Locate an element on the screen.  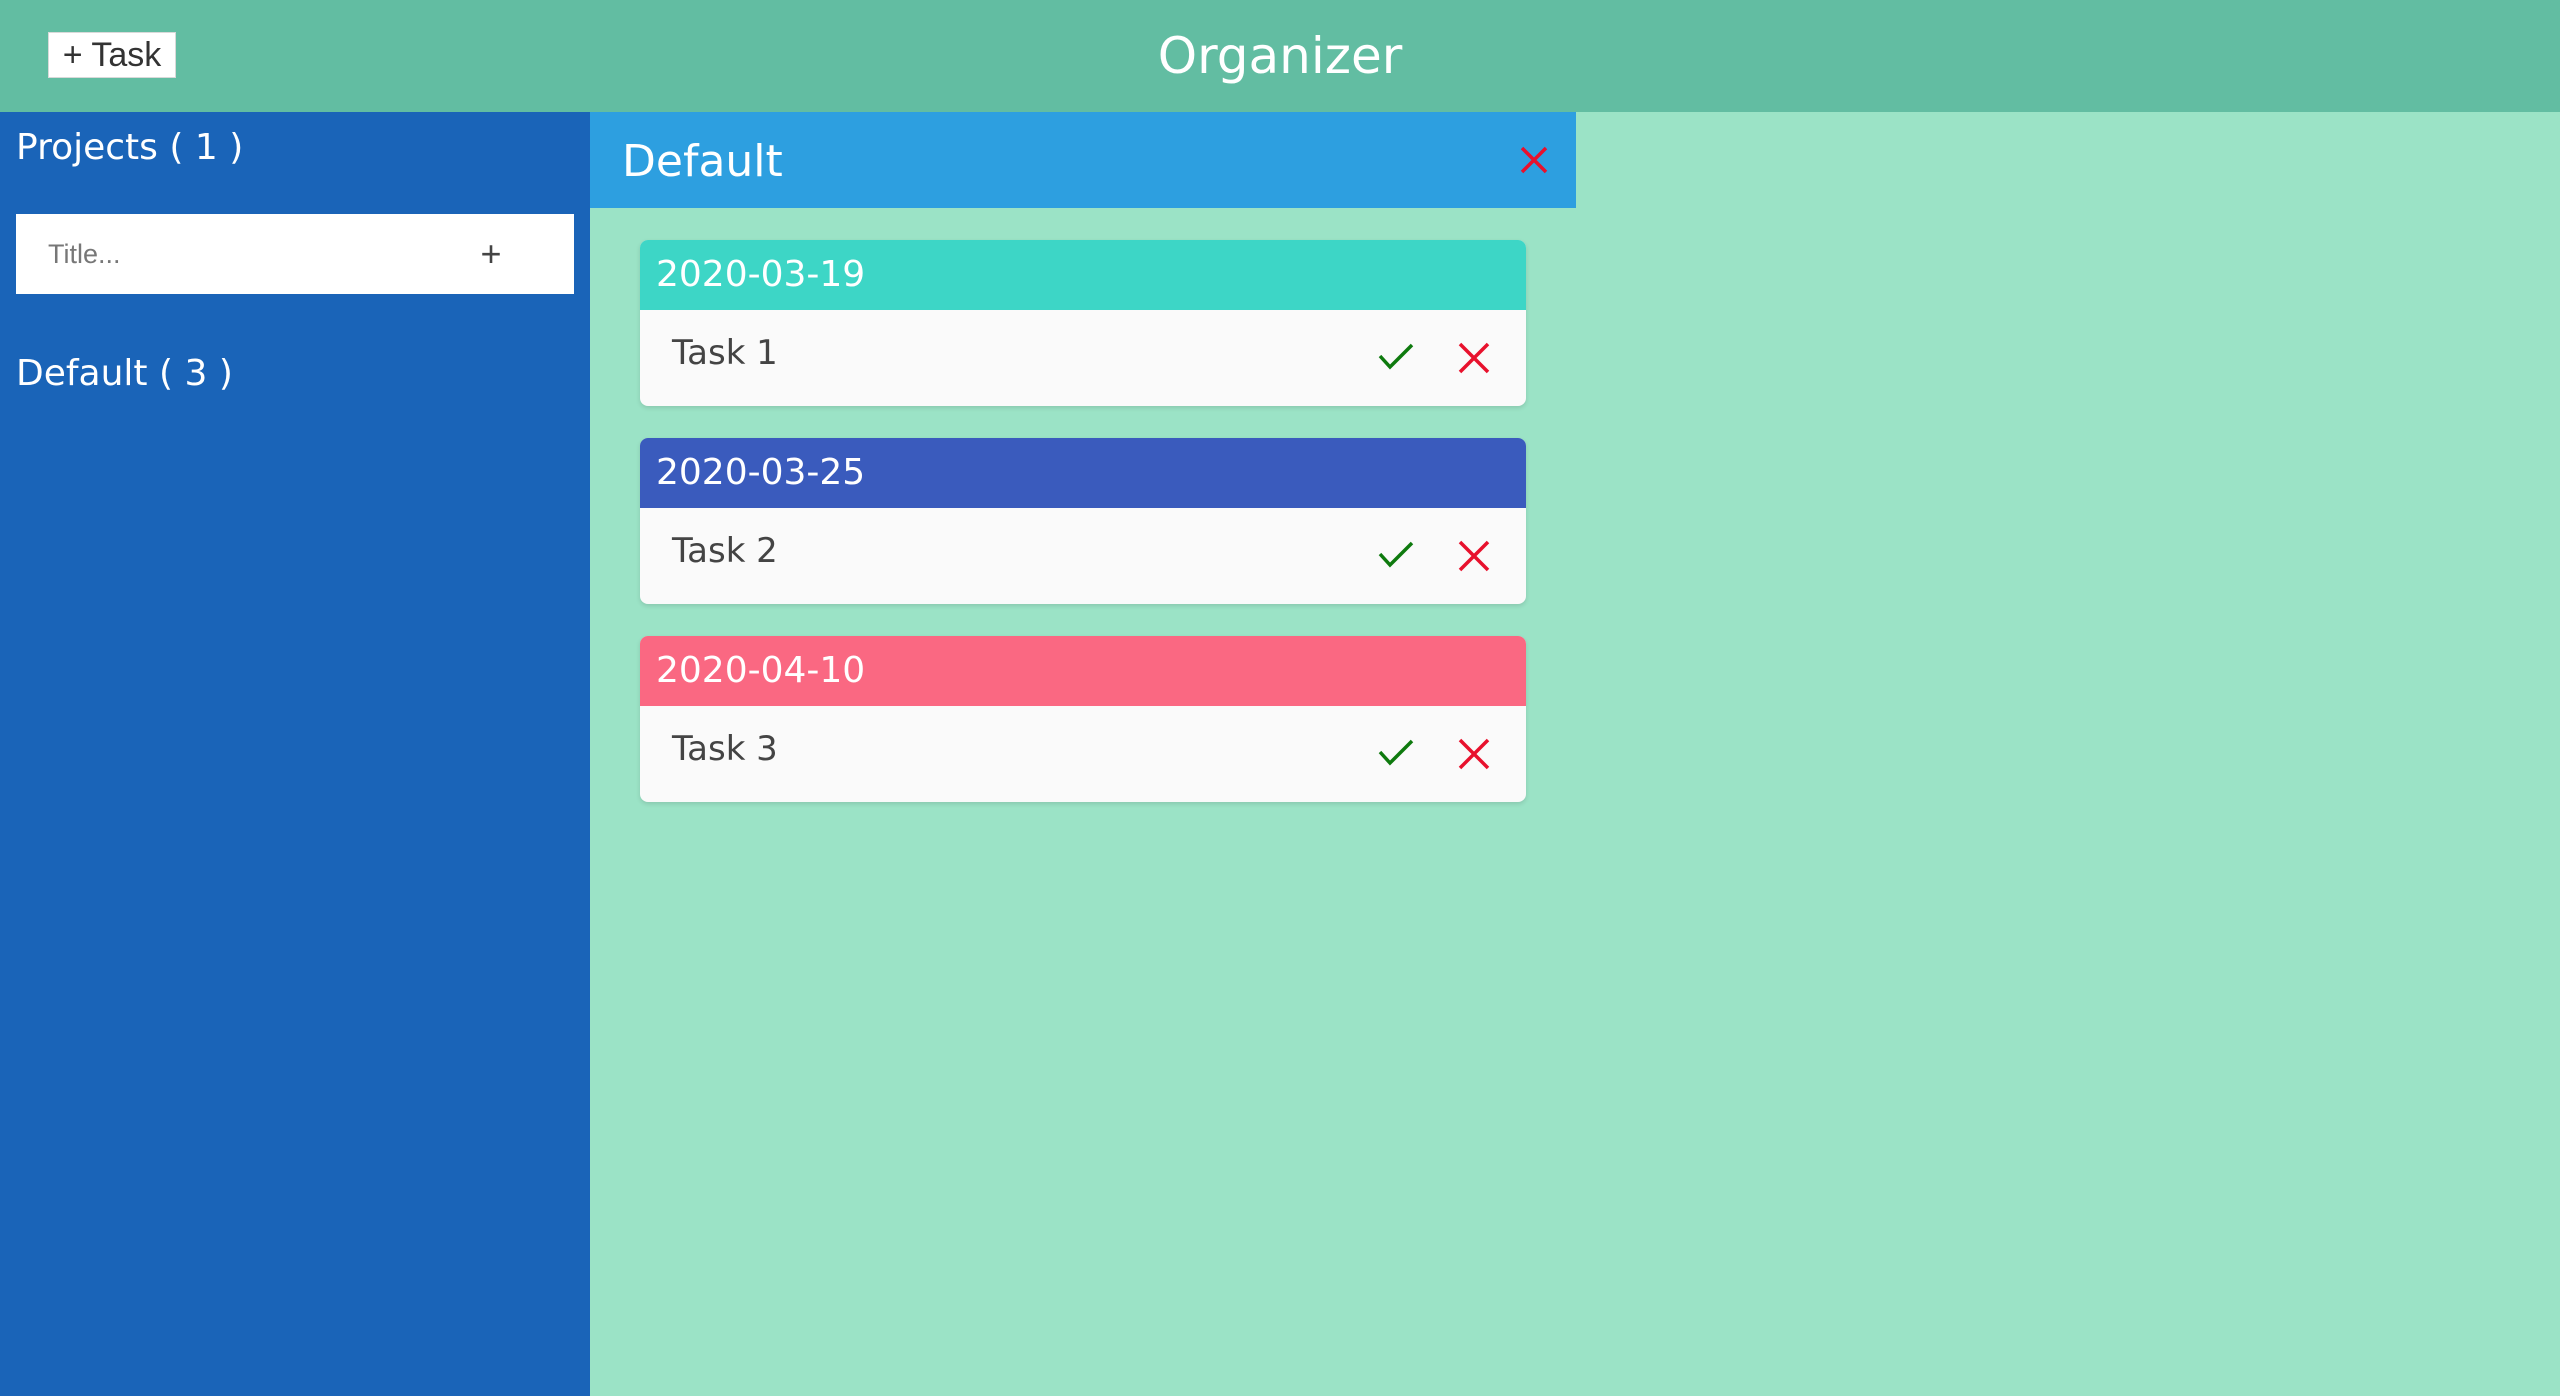
task-card: 2020-03-25 Task 2 is located at coordinates (1083, 521).